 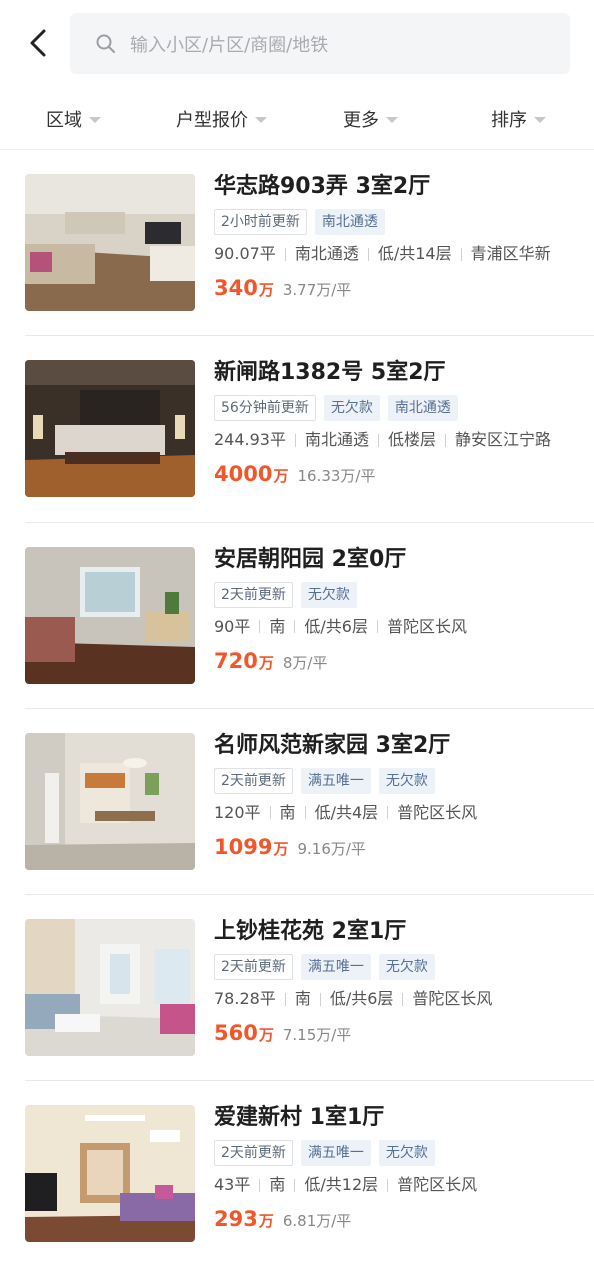 I want to click on total-price: 4000, so click(x=243, y=474).